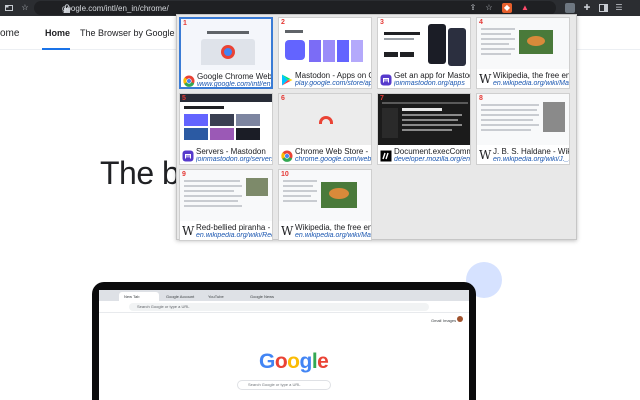  I want to click on extension-icon, so click(570, 8).